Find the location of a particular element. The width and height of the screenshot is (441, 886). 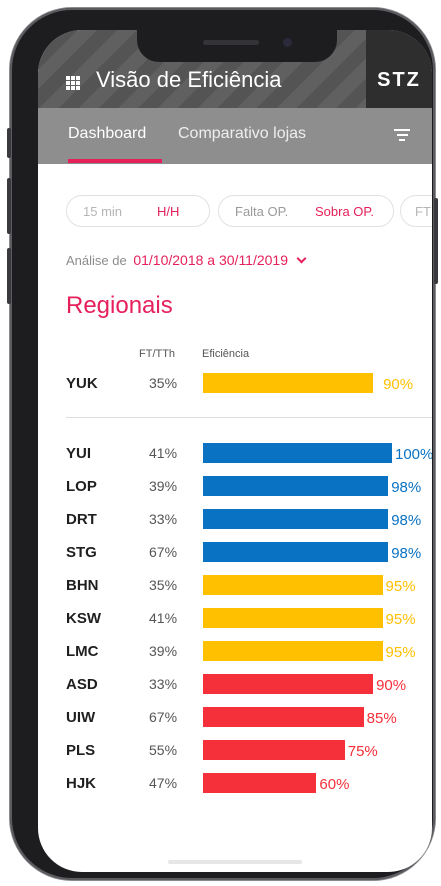

table-row: LOP 39% 98% is located at coordinates (235, 487).